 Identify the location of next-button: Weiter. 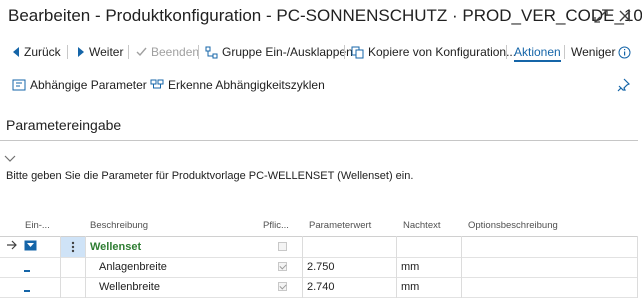
(100, 52).